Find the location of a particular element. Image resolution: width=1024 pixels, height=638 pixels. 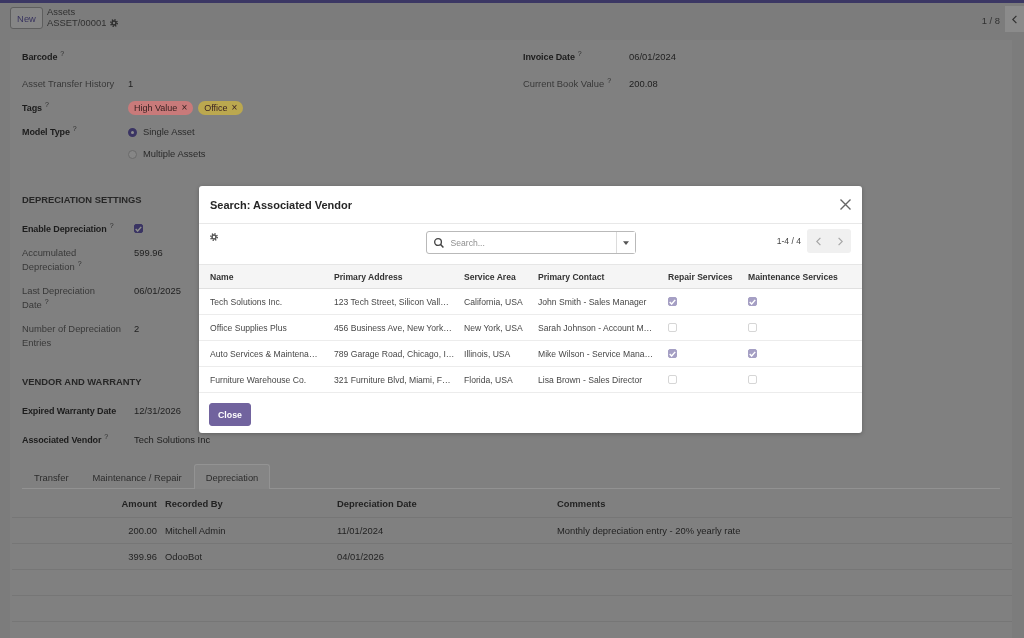

column-header: Repair Services is located at coordinates (697, 276).